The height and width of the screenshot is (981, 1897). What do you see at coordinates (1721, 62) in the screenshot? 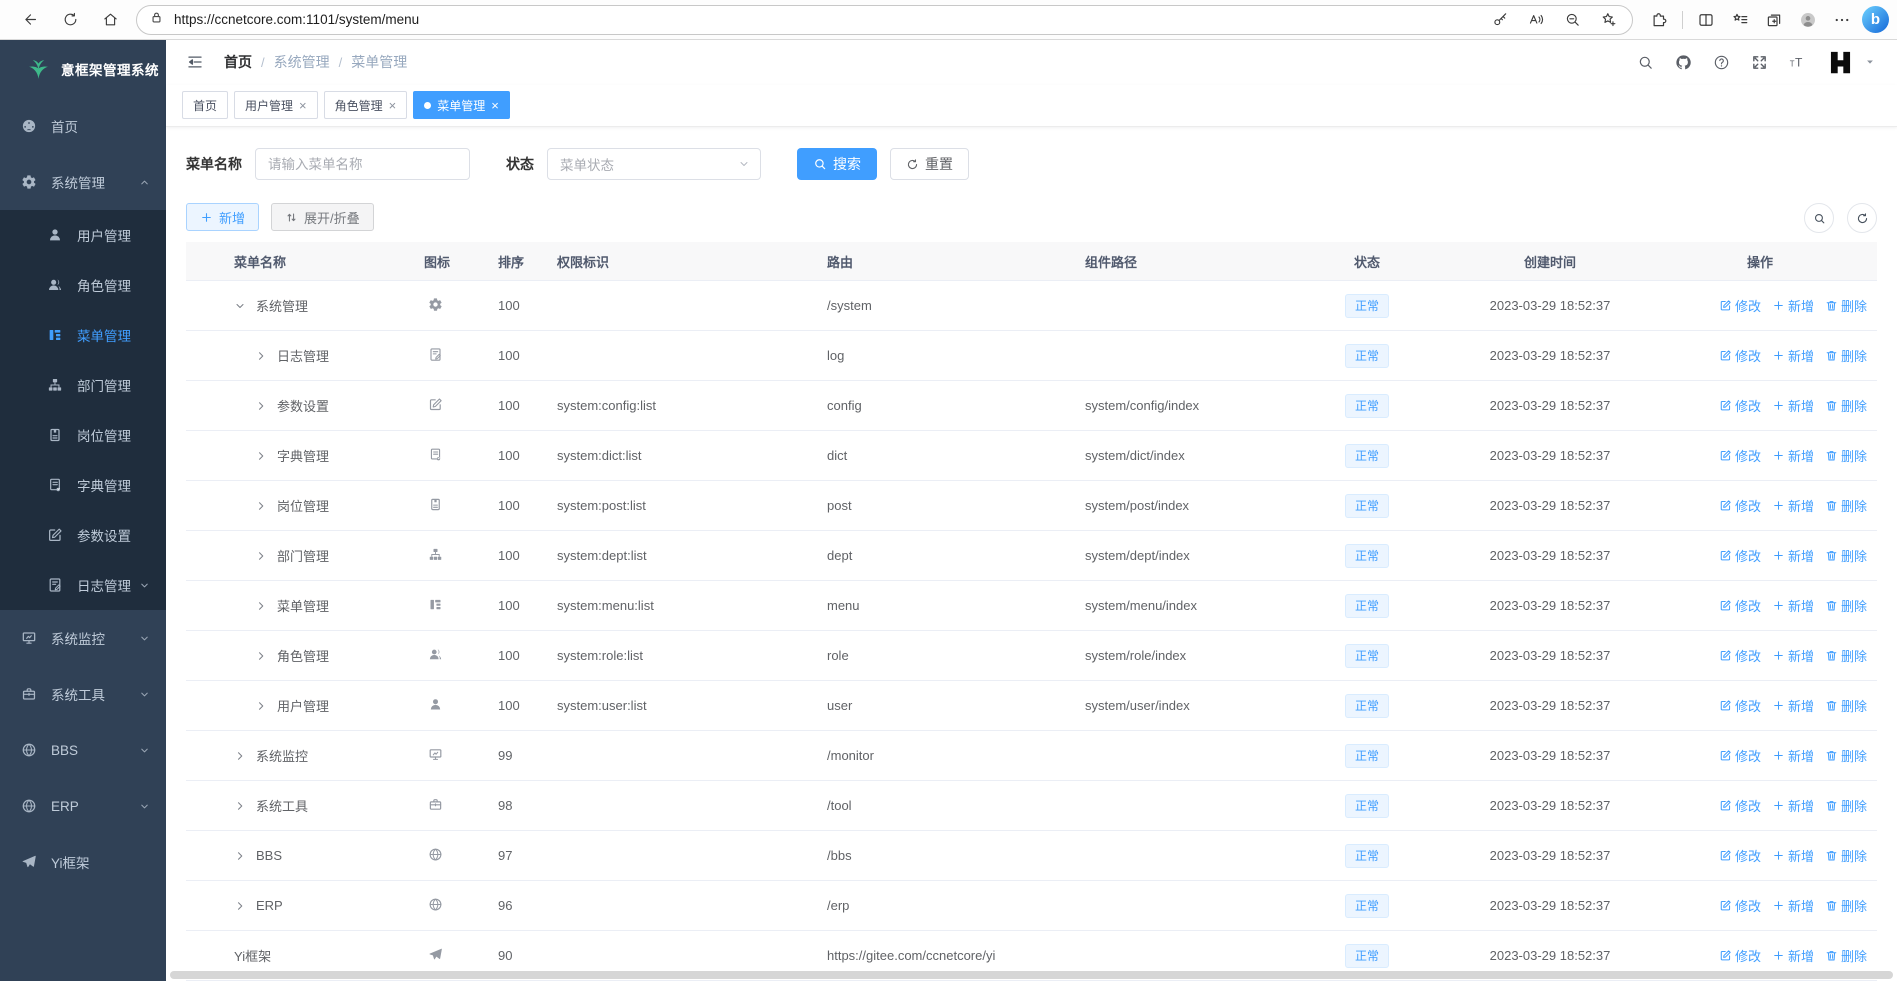
I see `help-button` at bounding box center [1721, 62].